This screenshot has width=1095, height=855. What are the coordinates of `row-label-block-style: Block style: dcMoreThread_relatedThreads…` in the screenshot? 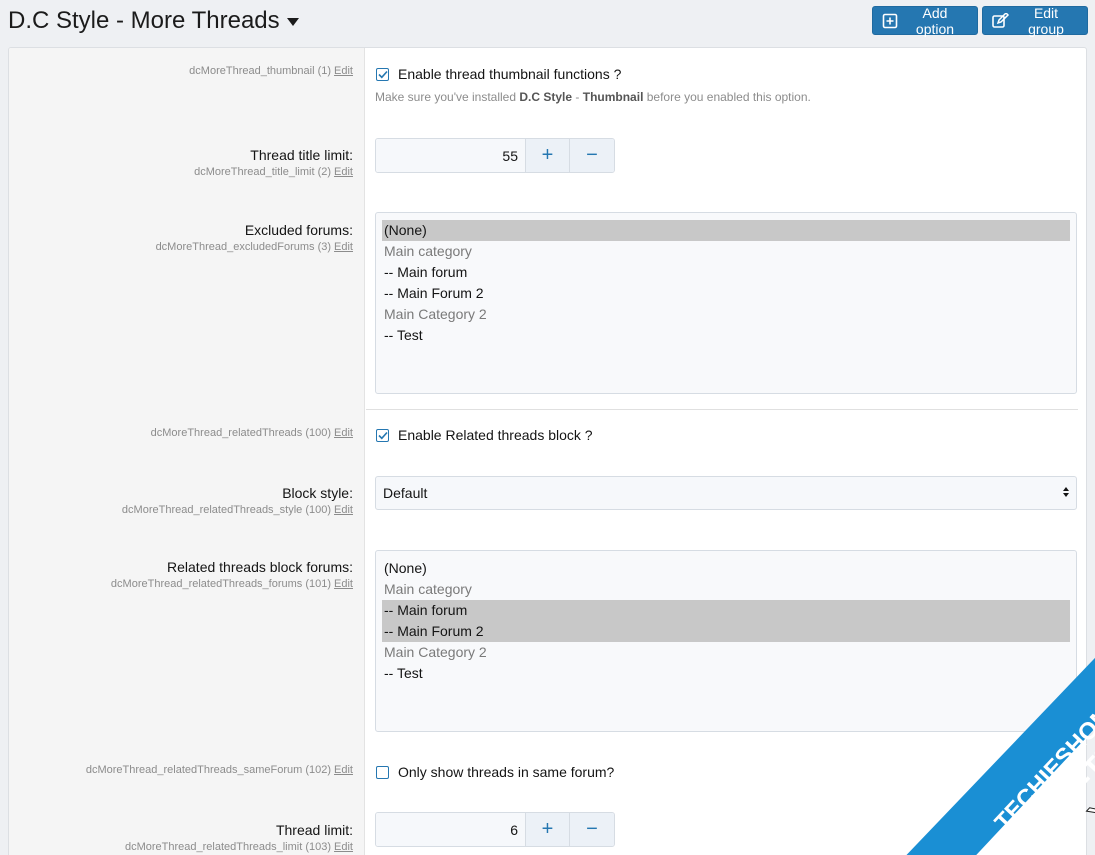 It's located at (237, 500).